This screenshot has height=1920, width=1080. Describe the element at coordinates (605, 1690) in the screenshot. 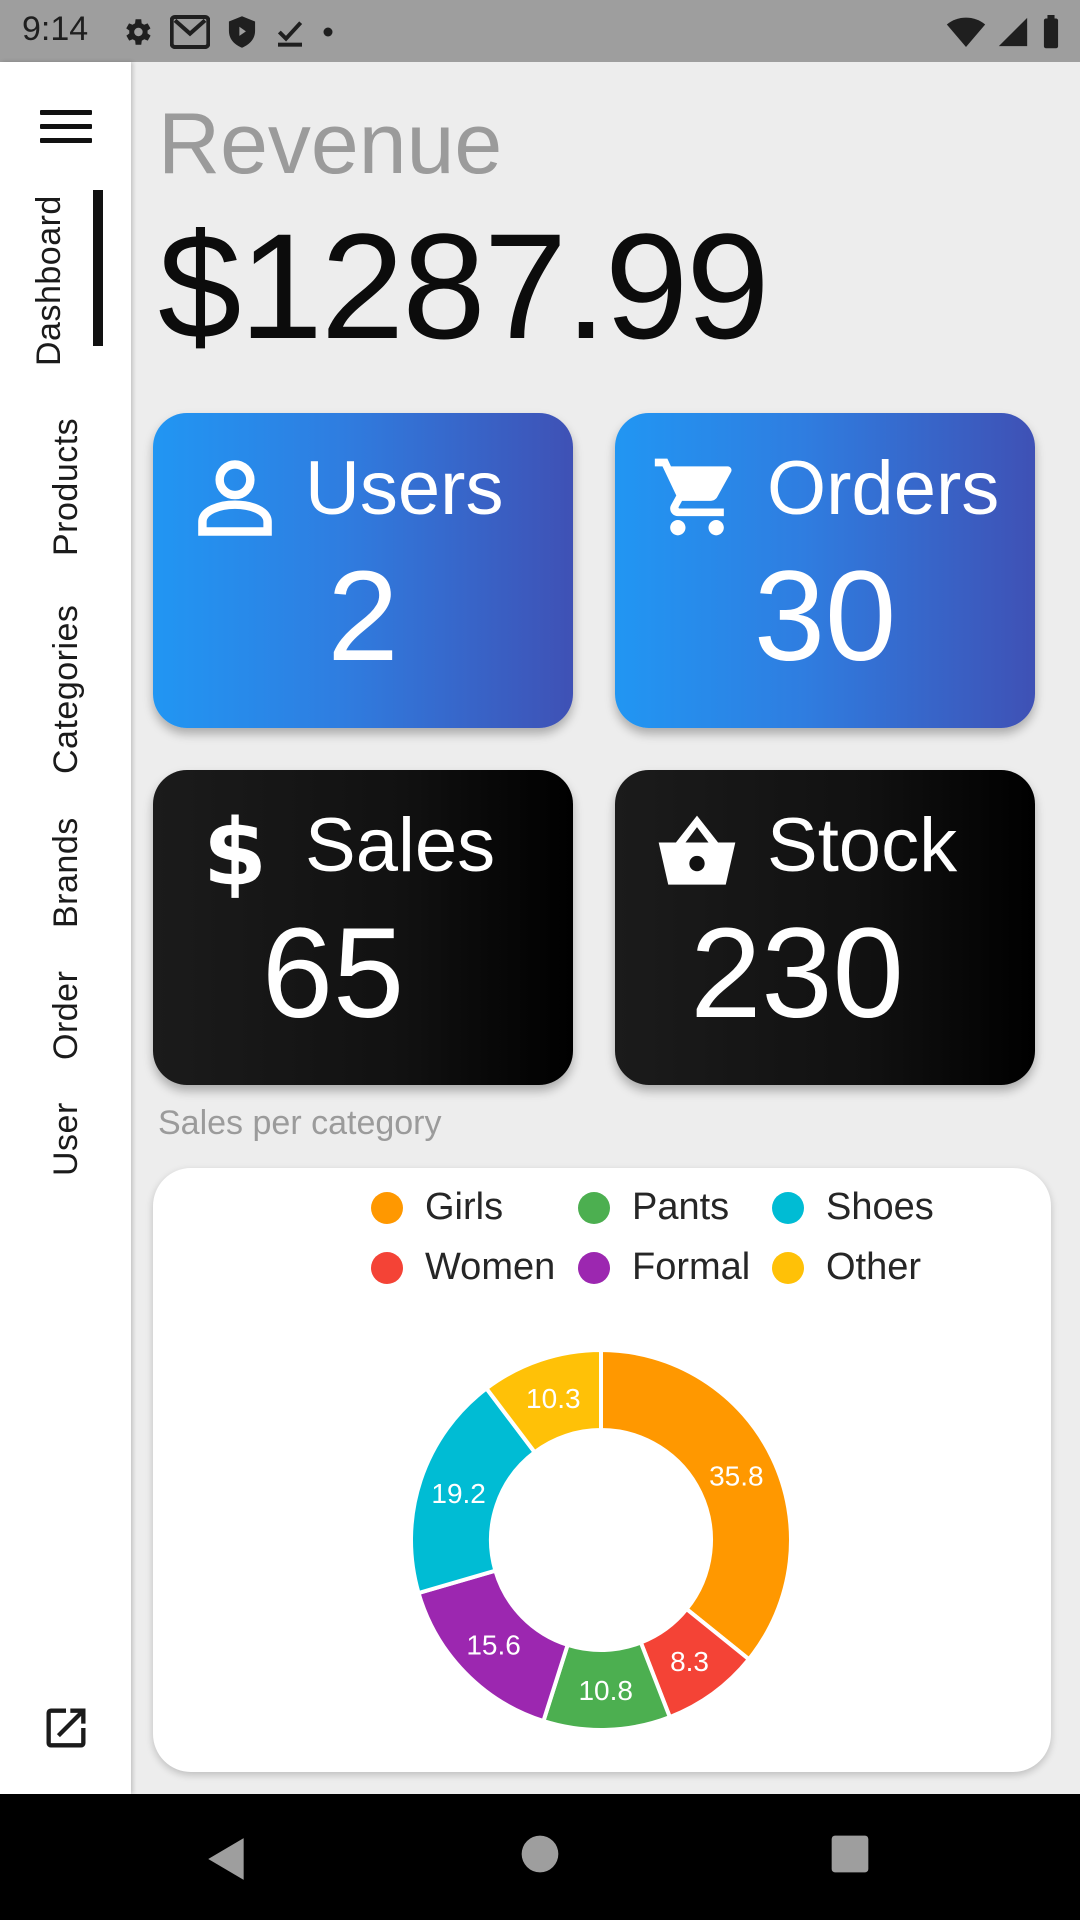

I see `slice-label-pants: 10.8` at that location.